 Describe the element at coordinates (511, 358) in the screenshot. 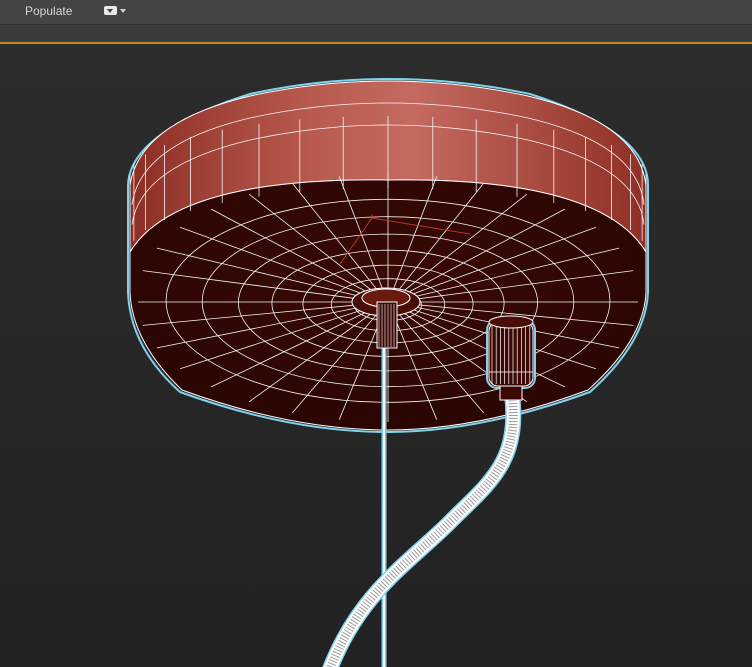

I see `cord-grip` at that location.